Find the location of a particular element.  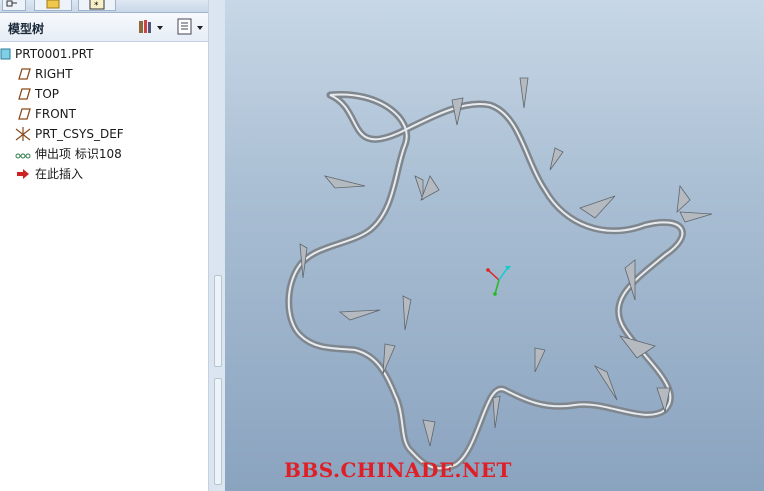

coordinate-system-icon is located at coordinates (23, 134).